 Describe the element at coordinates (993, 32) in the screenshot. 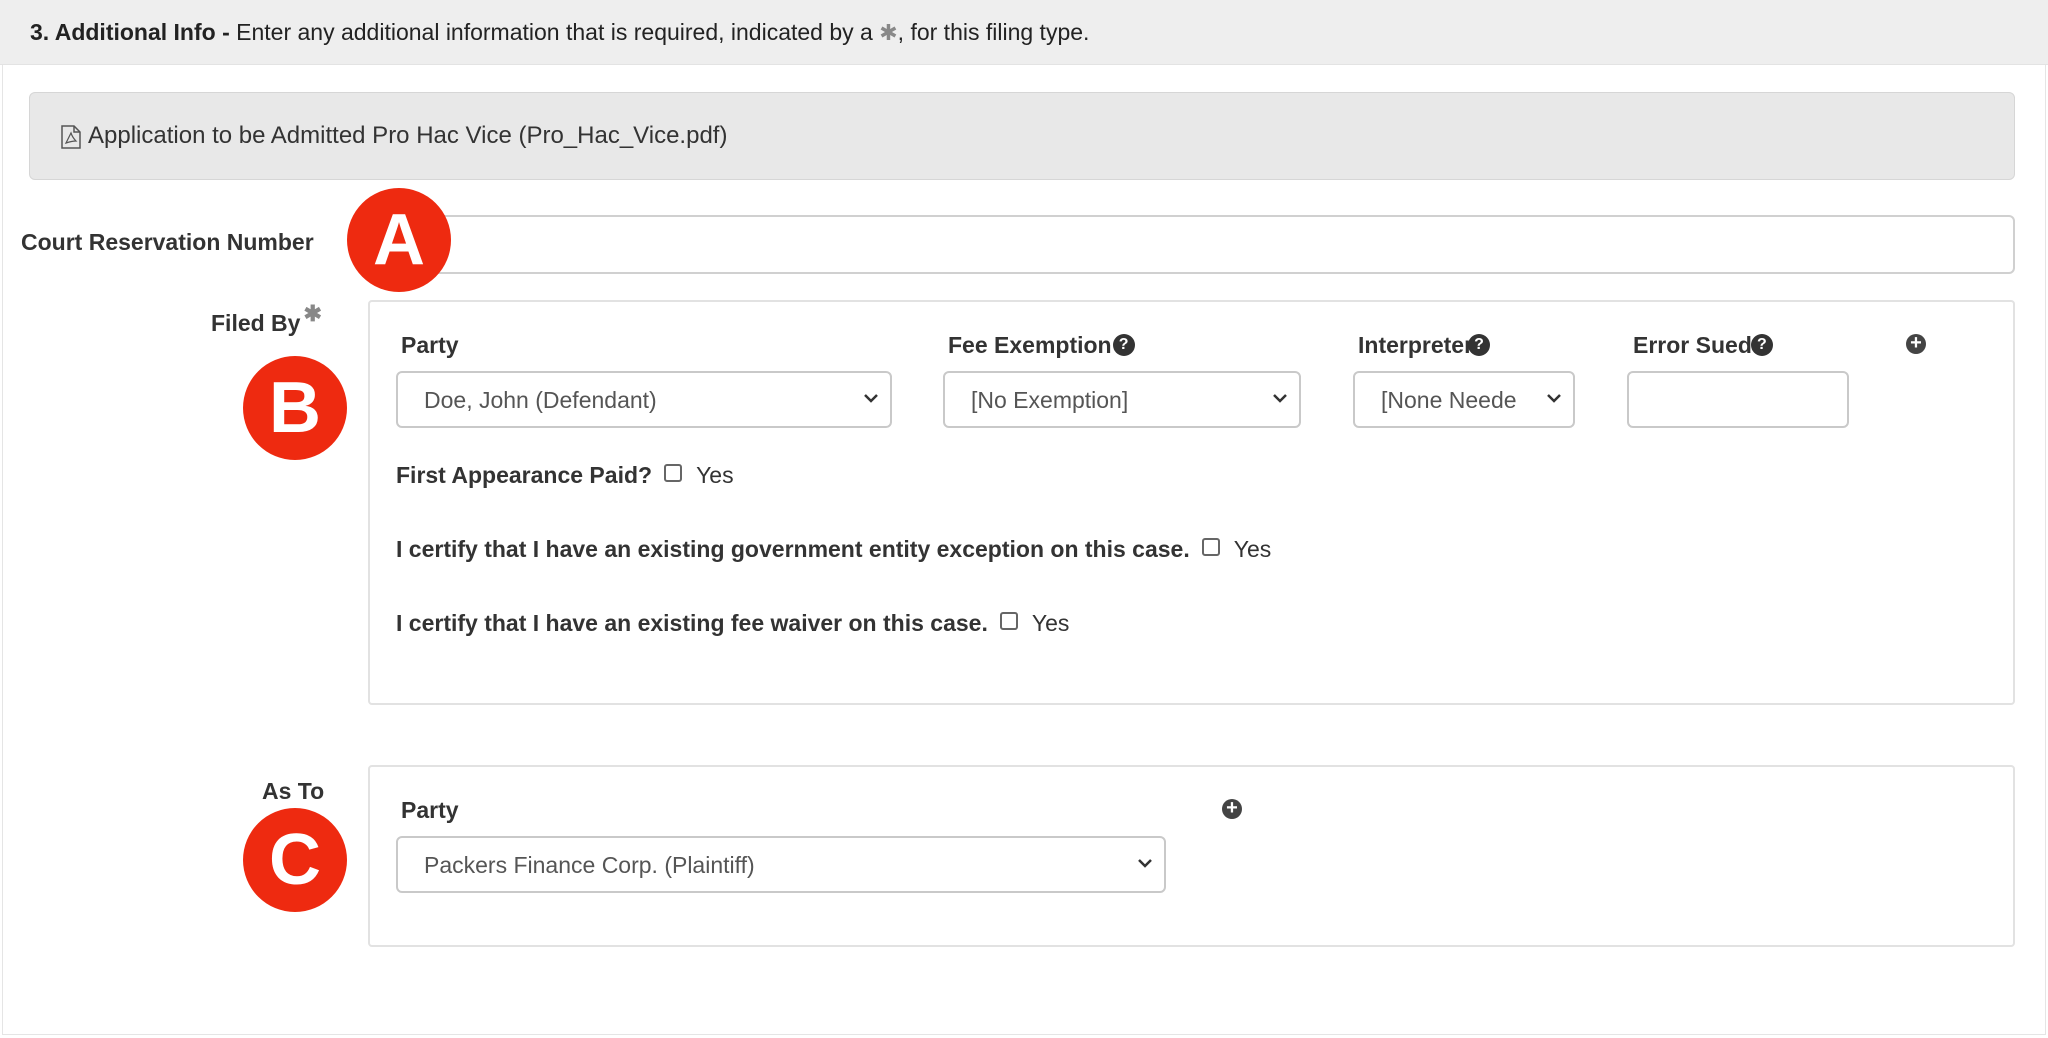

I see `instruction-text-after: , for this filing type.` at that location.